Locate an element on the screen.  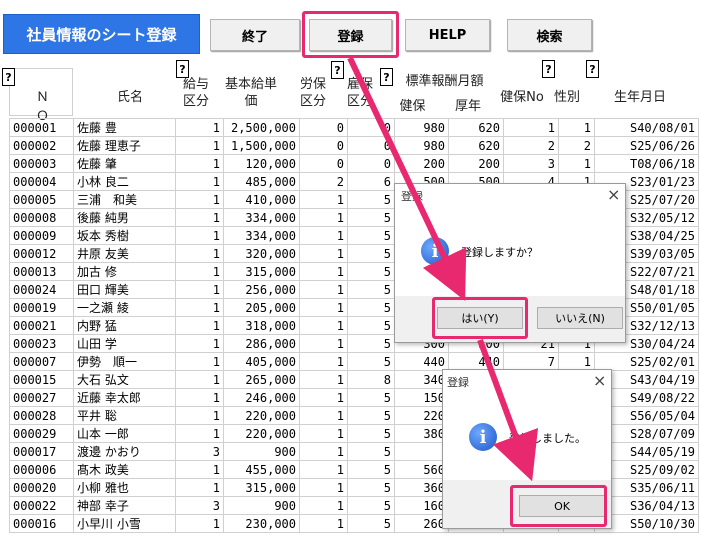
arrow-to-yes is located at coordinates (407, 178).